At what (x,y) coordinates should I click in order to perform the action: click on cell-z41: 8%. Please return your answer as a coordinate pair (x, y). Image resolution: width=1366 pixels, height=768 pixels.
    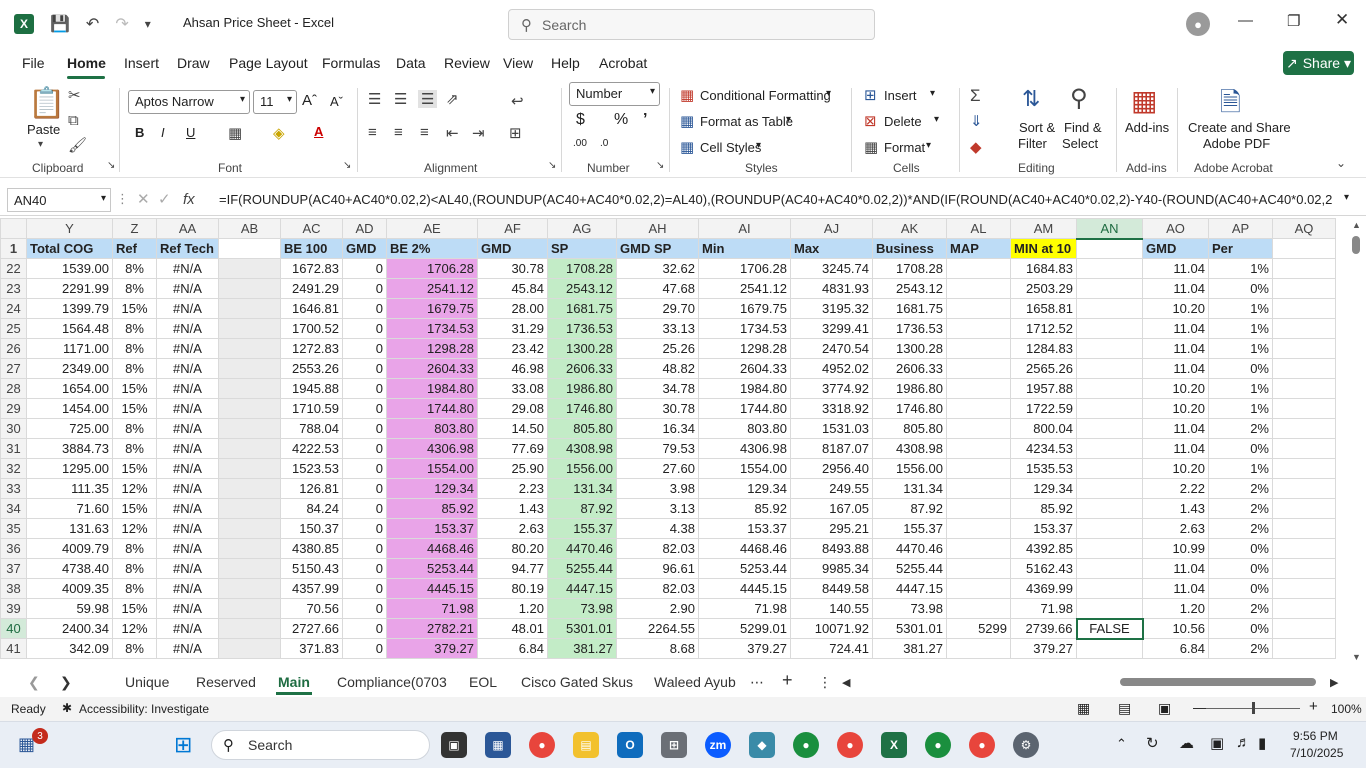
    Looking at the image, I should click on (134, 648).